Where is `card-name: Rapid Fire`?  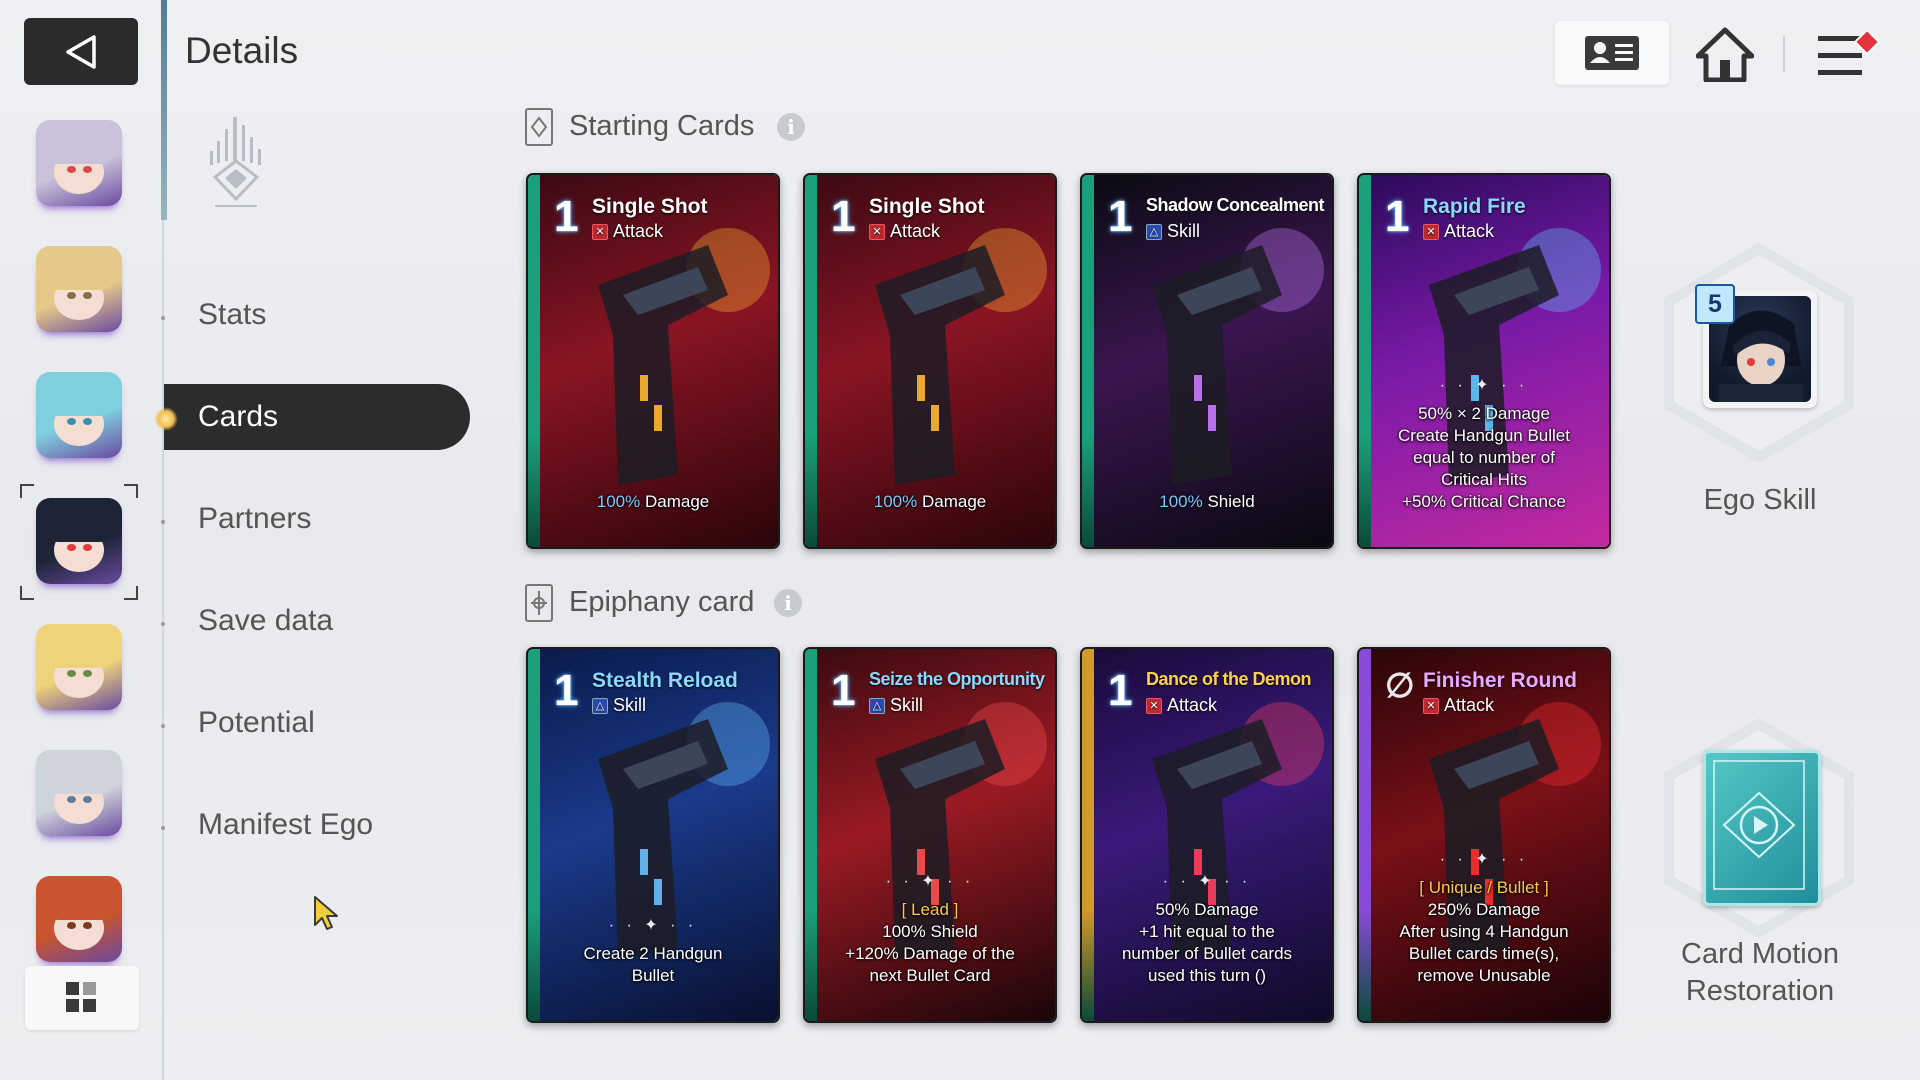
card-name: Rapid Fire is located at coordinates (1474, 206).